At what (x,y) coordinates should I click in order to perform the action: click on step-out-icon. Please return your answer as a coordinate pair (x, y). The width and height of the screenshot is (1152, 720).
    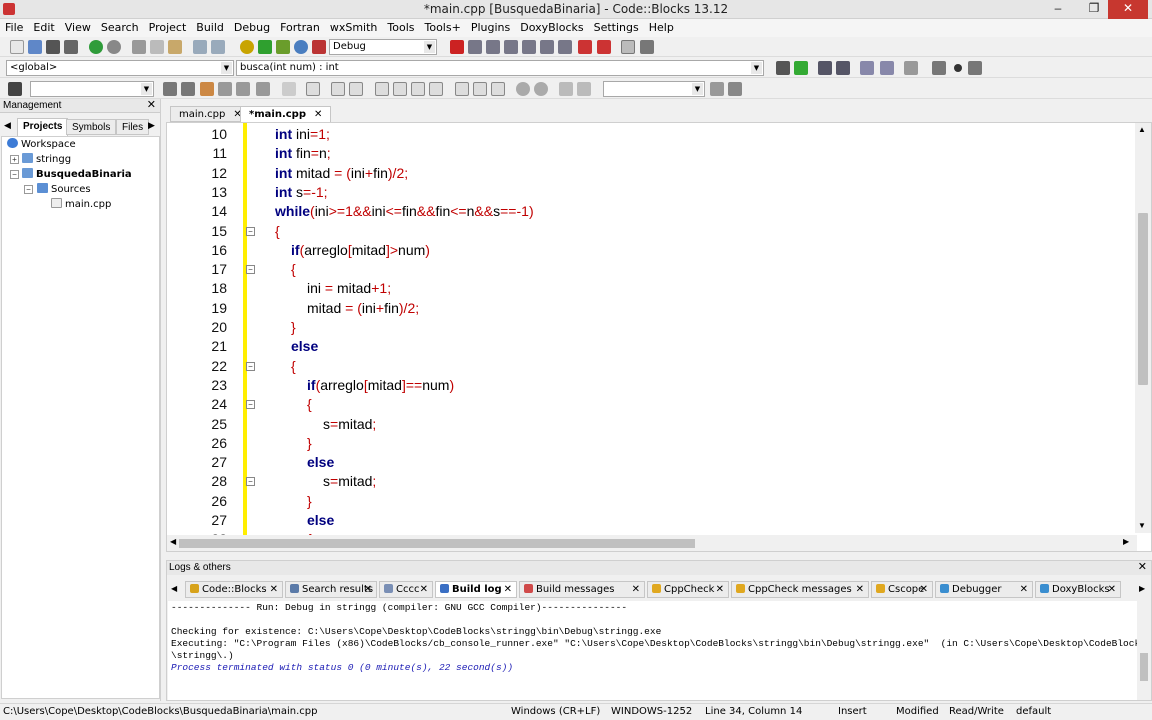
    Looking at the image, I should click on (529, 47).